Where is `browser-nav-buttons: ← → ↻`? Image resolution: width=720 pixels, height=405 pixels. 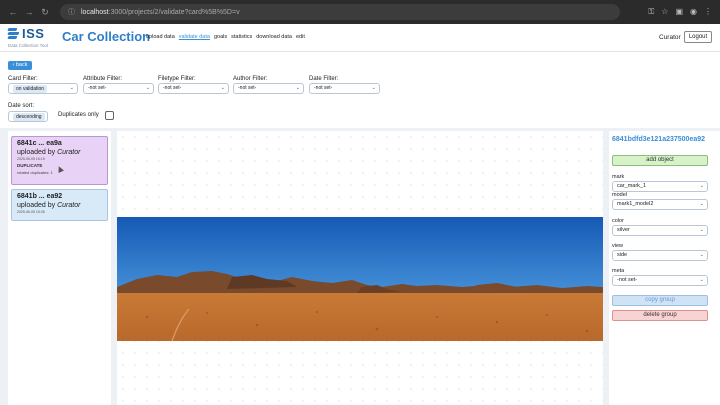
browser-nav-buttons: ← → ↻ is located at coordinates (29, 12).